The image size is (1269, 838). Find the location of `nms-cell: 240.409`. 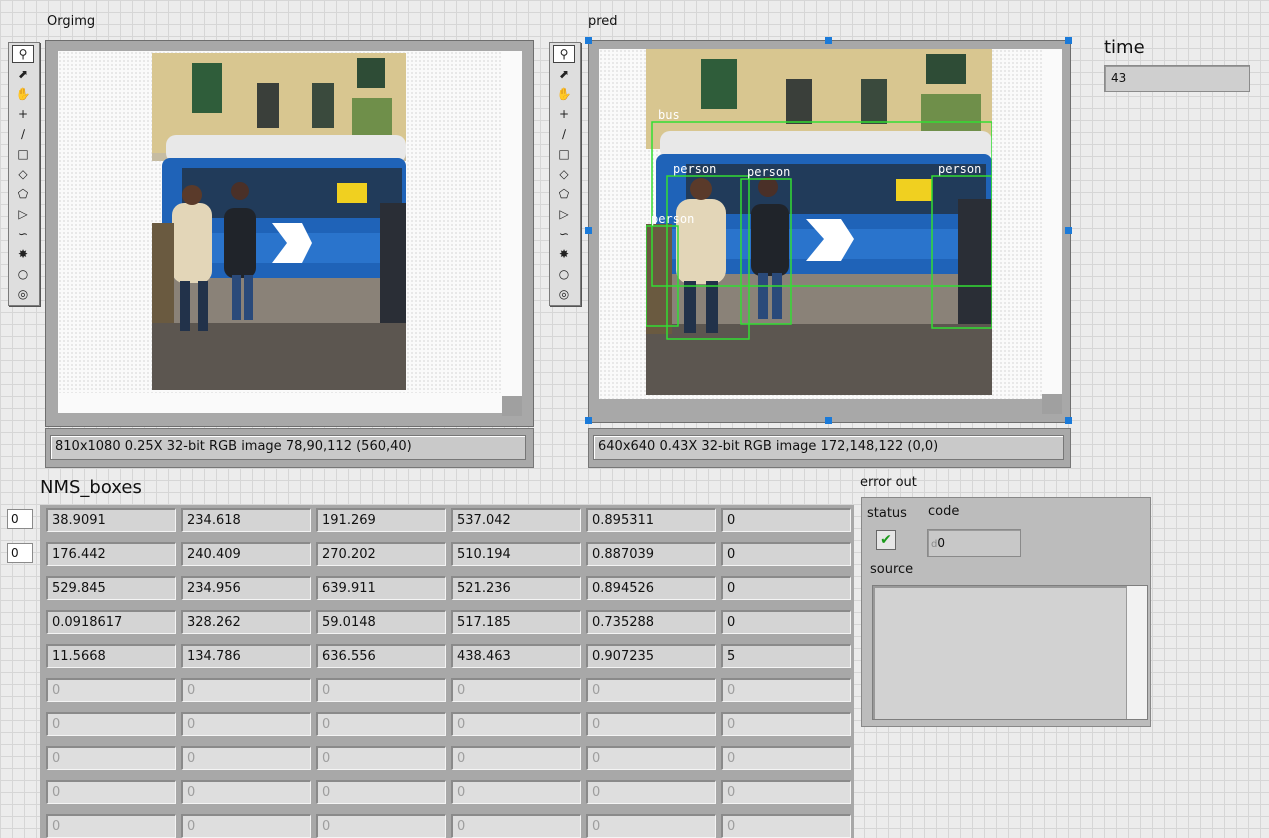

nms-cell: 240.409 is located at coordinates (246, 554).